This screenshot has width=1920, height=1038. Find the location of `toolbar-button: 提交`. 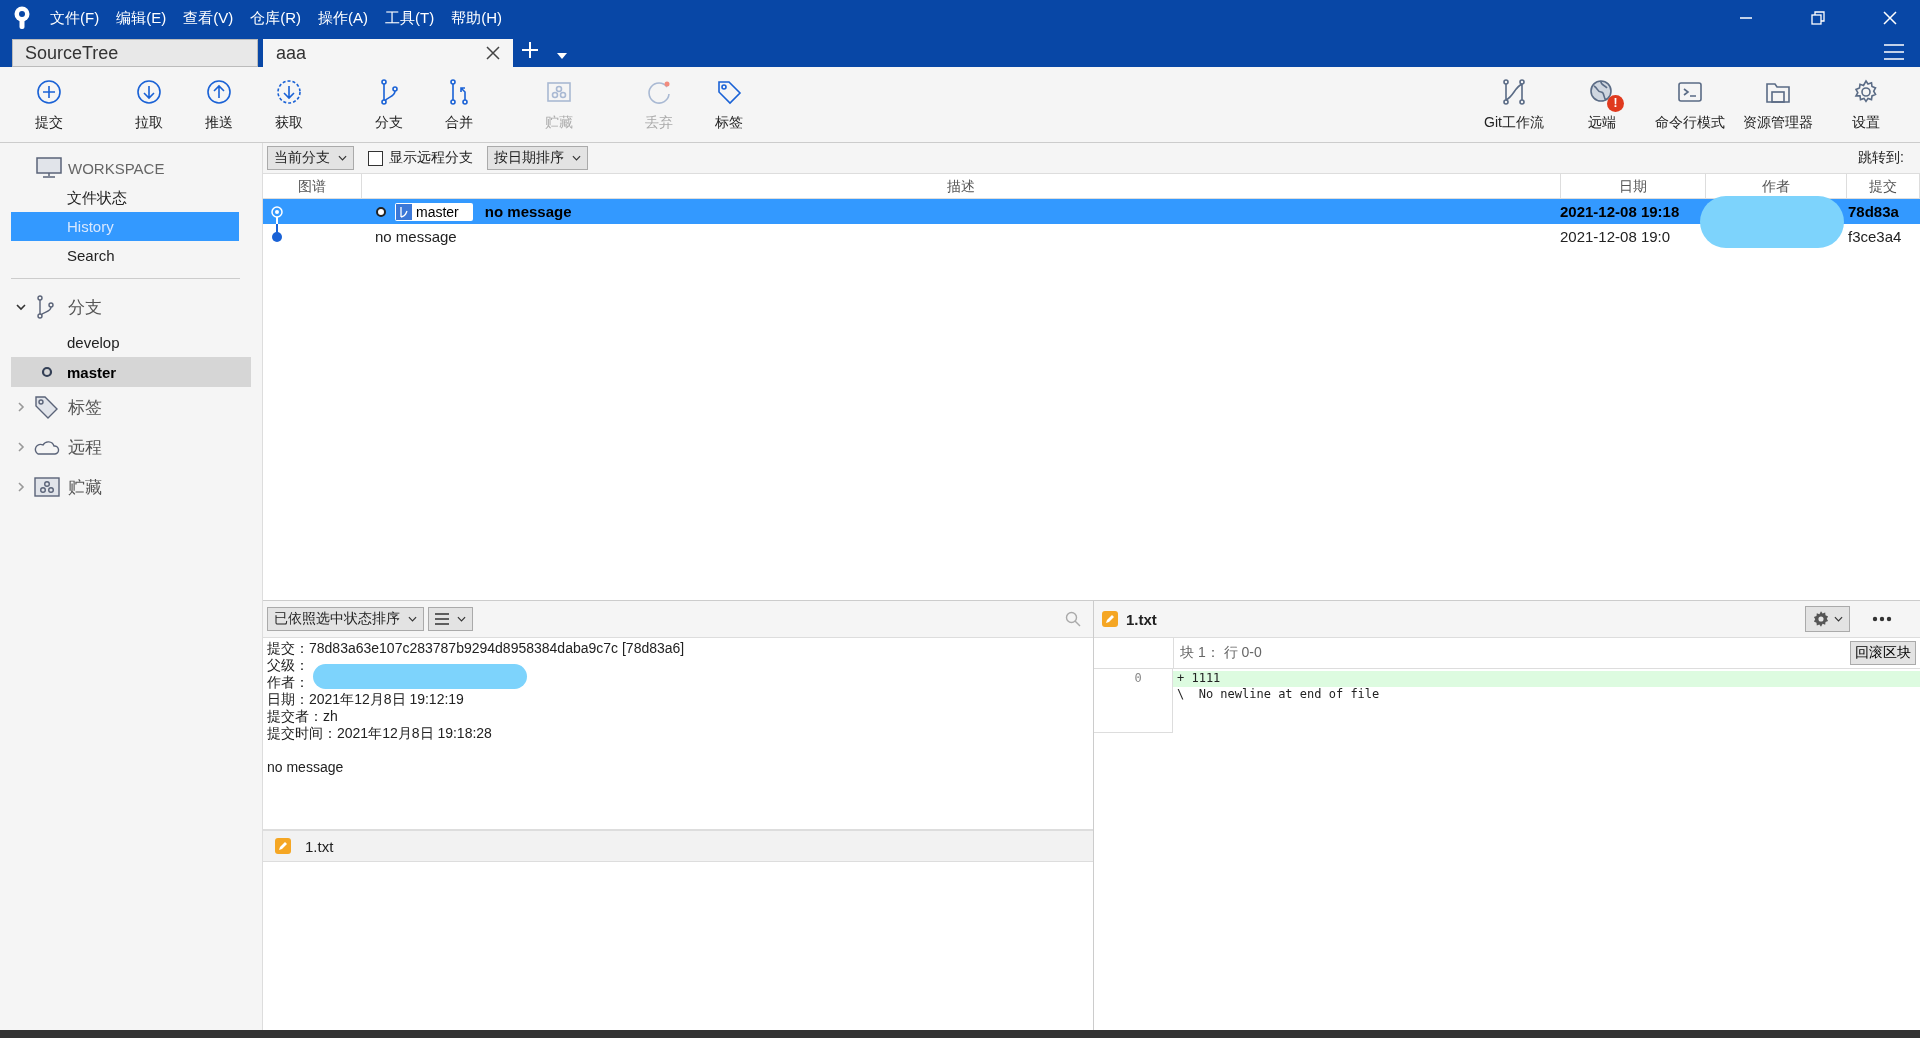

toolbar-button: 提交 is located at coordinates (49, 104).